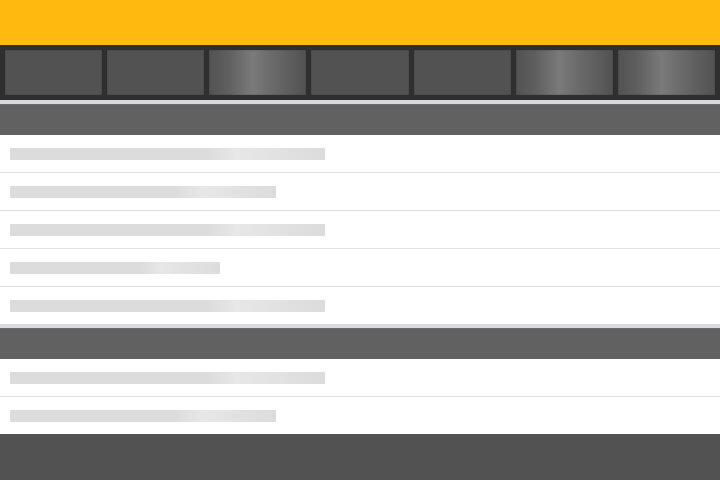 The width and height of the screenshot is (720, 480). I want to click on tab-strip, so click(360, 72).